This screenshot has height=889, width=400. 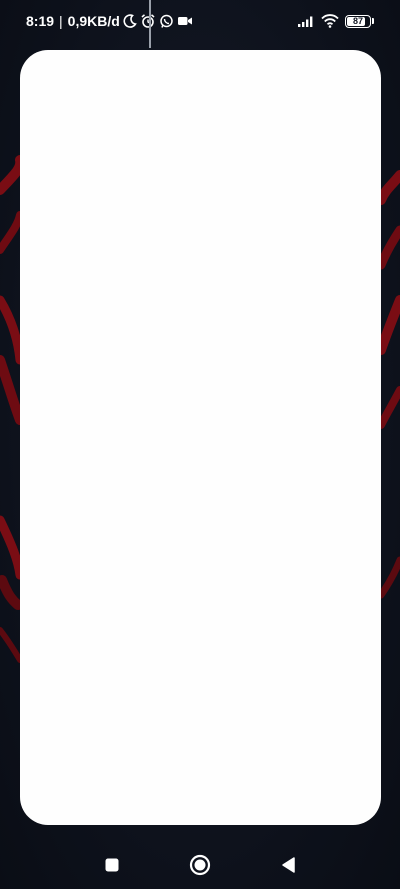 What do you see at coordinates (166, 21) in the screenshot?
I see `whatsapp-icon` at bounding box center [166, 21].